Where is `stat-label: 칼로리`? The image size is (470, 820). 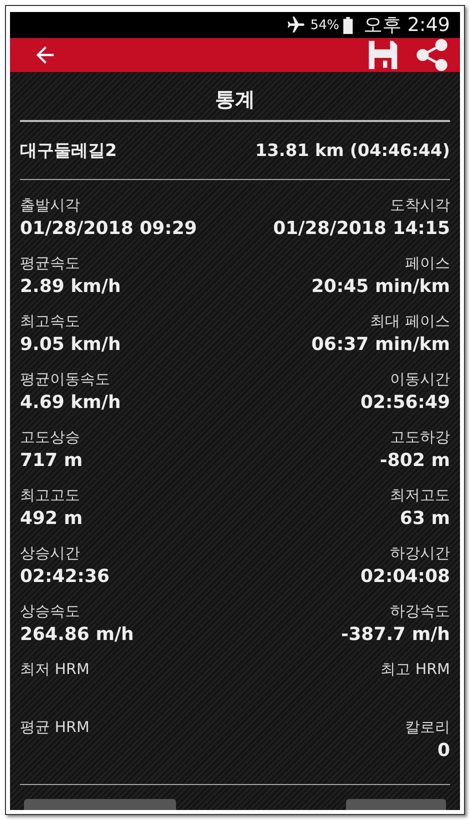
stat-label: 칼로리 is located at coordinates (427, 727).